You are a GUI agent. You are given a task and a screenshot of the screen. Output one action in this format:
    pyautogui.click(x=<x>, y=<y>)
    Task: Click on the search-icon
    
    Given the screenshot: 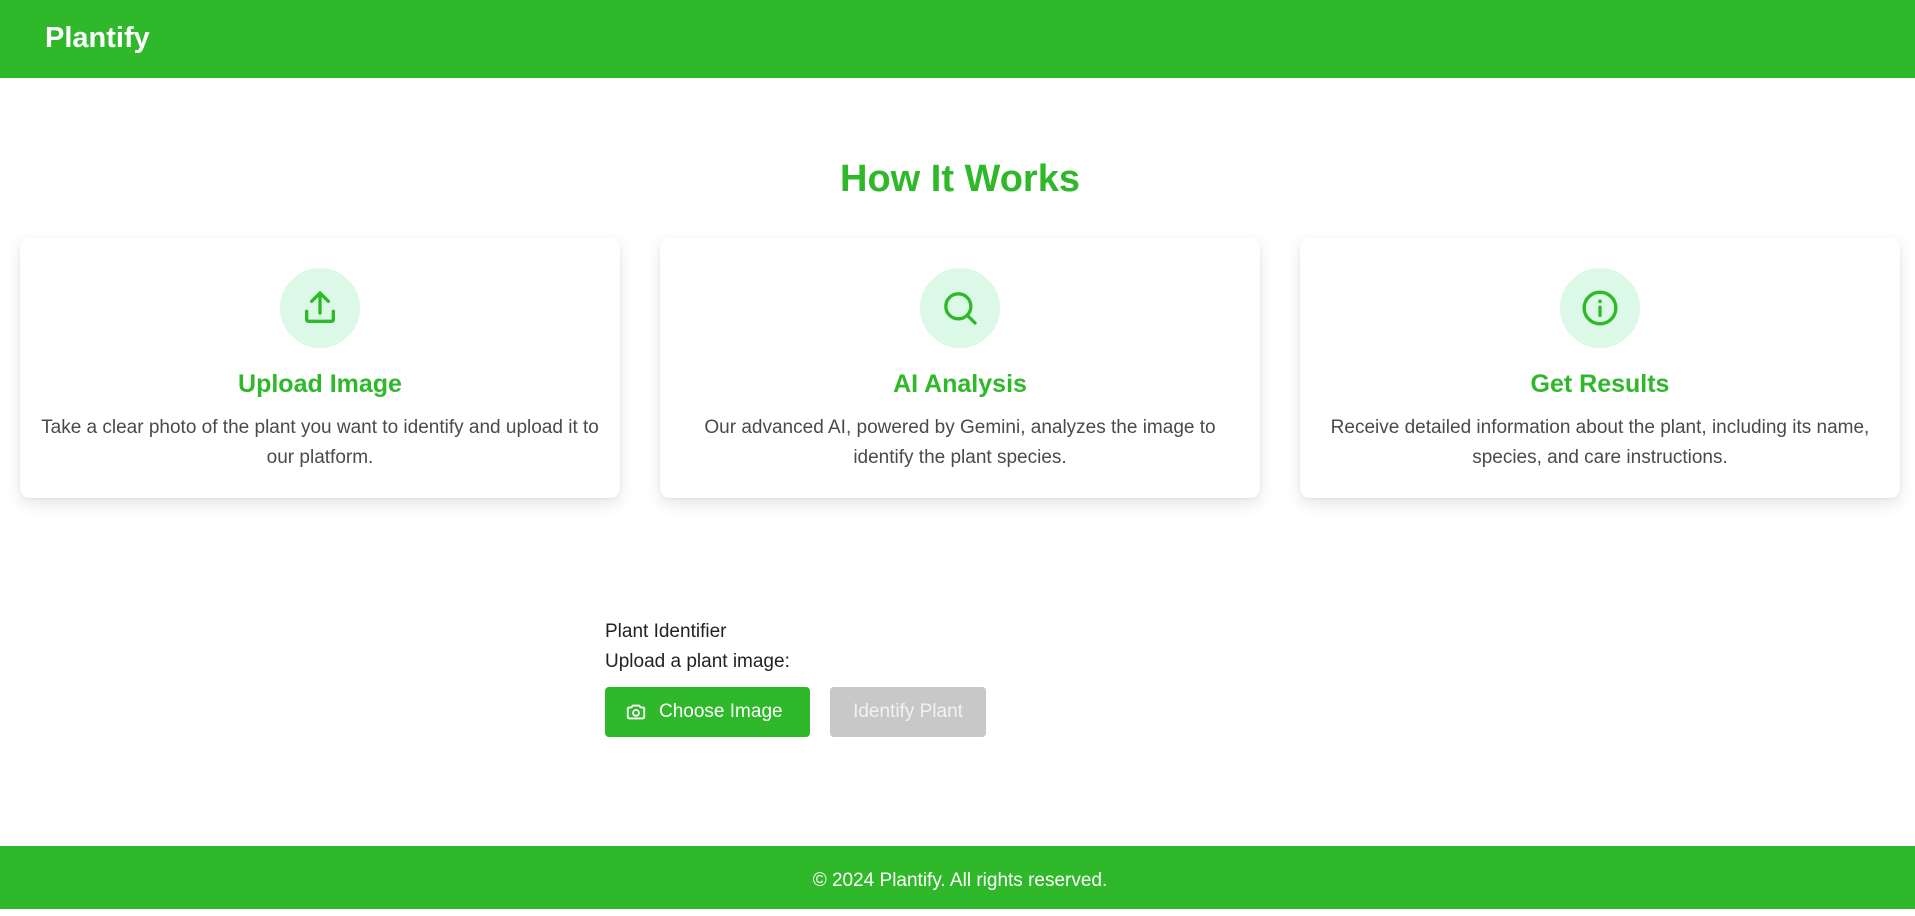 What is the action you would take?
    pyautogui.click(x=960, y=308)
    